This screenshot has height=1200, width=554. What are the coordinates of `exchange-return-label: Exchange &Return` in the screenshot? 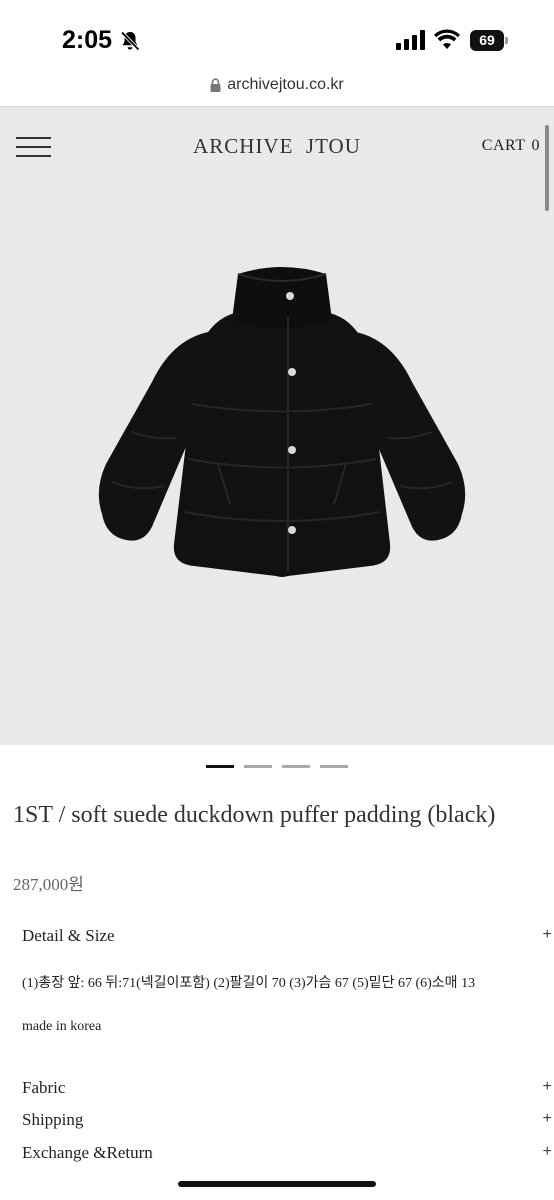 It's located at (87, 1152).